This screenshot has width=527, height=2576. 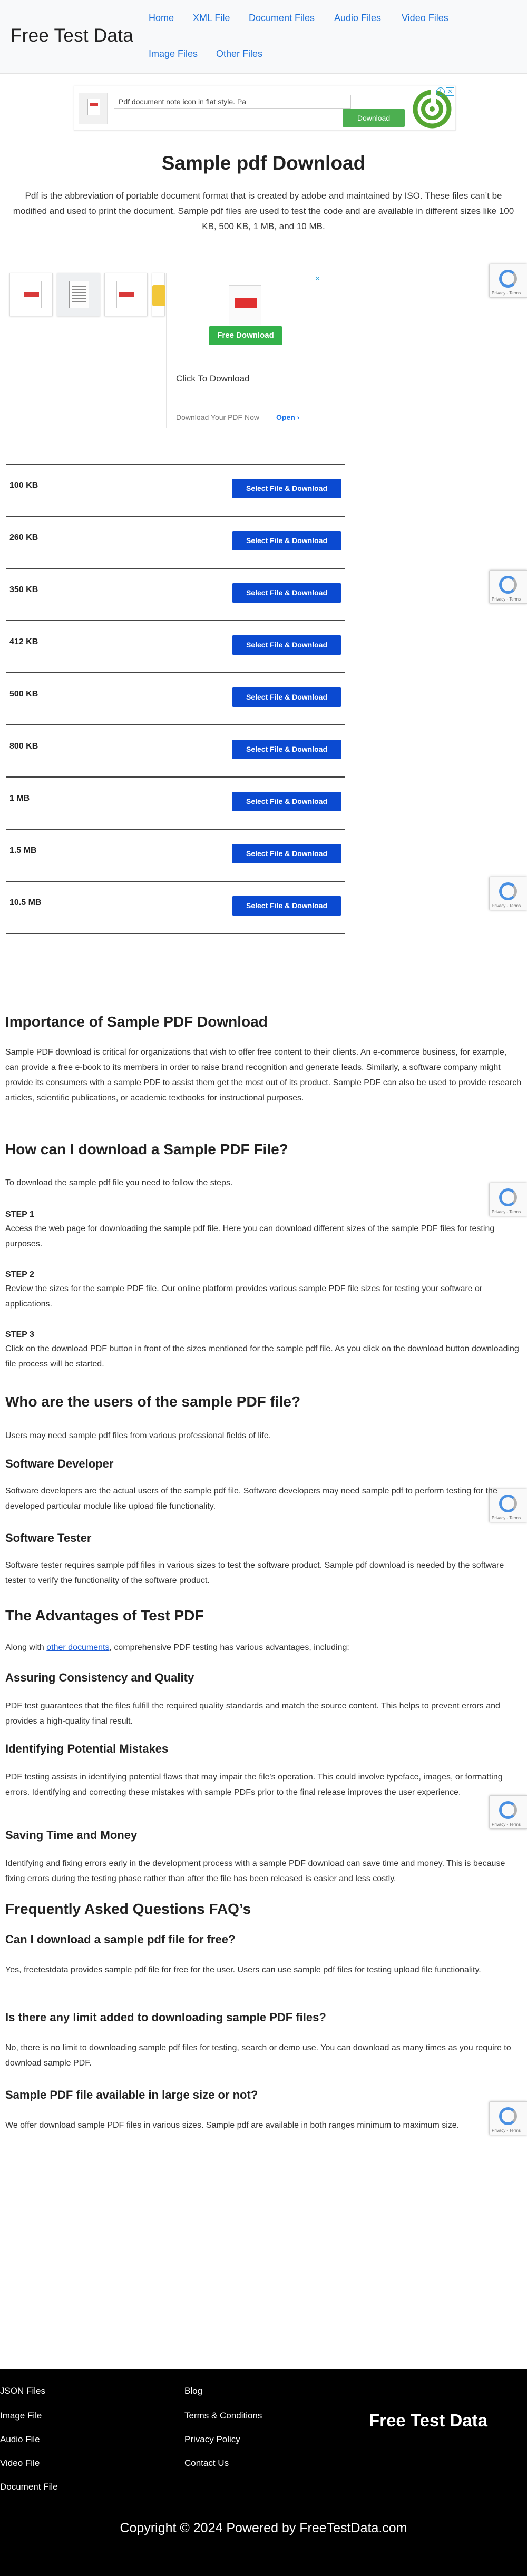 I want to click on nav-home: Home, so click(x=161, y=18).